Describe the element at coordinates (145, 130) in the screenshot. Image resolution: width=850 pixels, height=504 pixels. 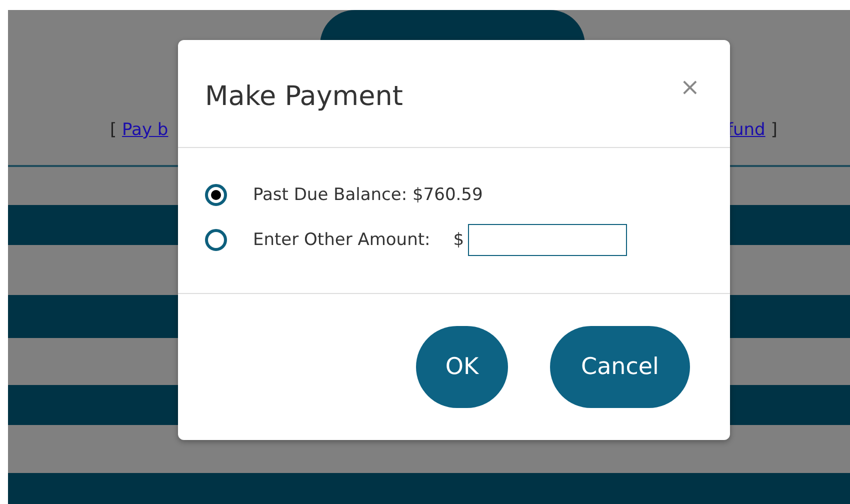
I see `page-link: Pay b` at that location.